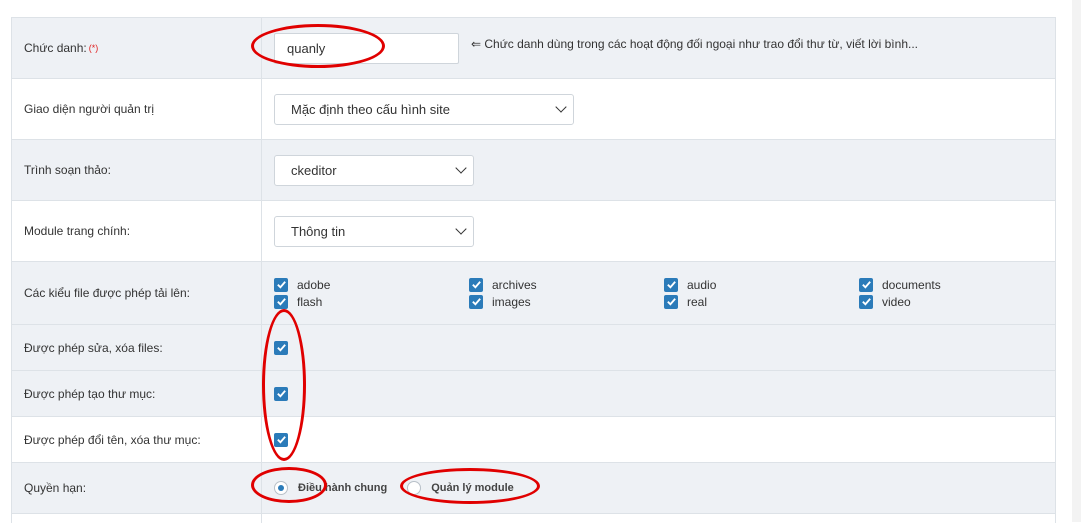 The width and height of the screenshot is (1081, 523). I want to click on row-editor: Trình soạn thảo: ckeditor, so click(533, 170).